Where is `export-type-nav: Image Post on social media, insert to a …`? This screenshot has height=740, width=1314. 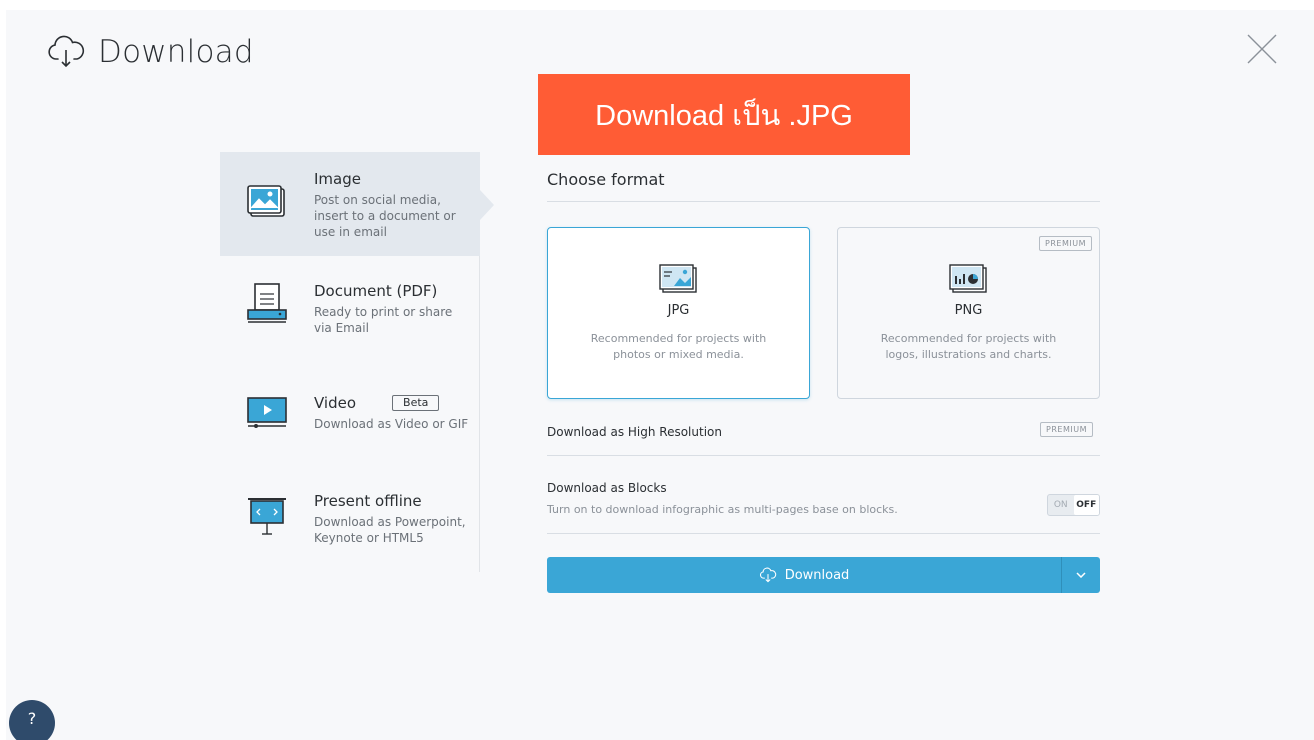 export-type-nav: Image Post on social media, insert to a … is located at coordinates (350, 362).